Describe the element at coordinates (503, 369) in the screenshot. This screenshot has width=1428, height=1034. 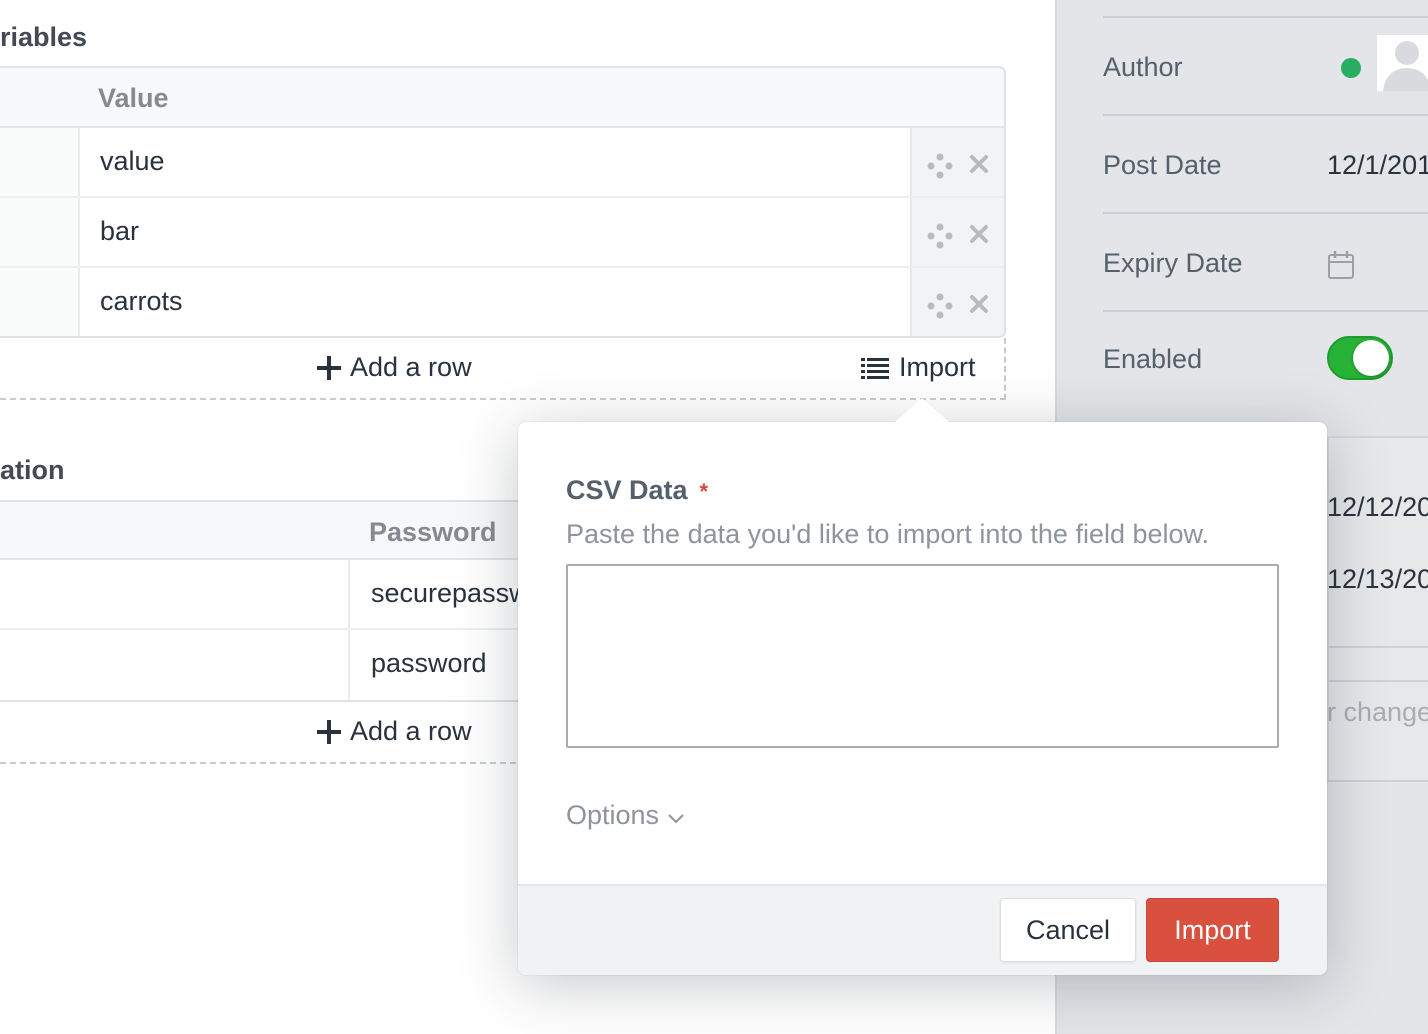
I see `variables-table-footer: Add a row Import` at that location.